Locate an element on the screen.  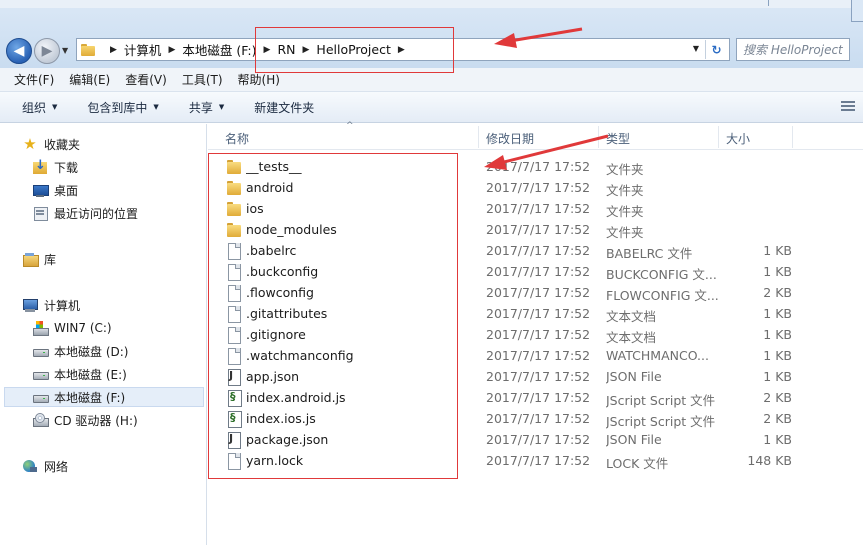
breadcrumb-computer: 计算机 is located at coordinates (143, 49).